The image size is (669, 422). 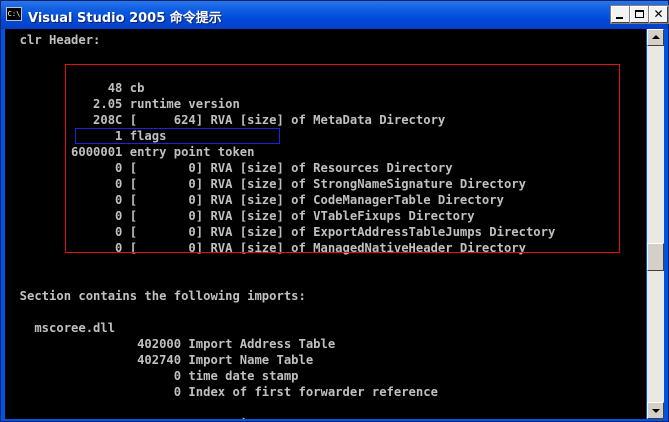 I want to click on console-line: 0 Index of first forwarder reference, so click(x=221, y=392).